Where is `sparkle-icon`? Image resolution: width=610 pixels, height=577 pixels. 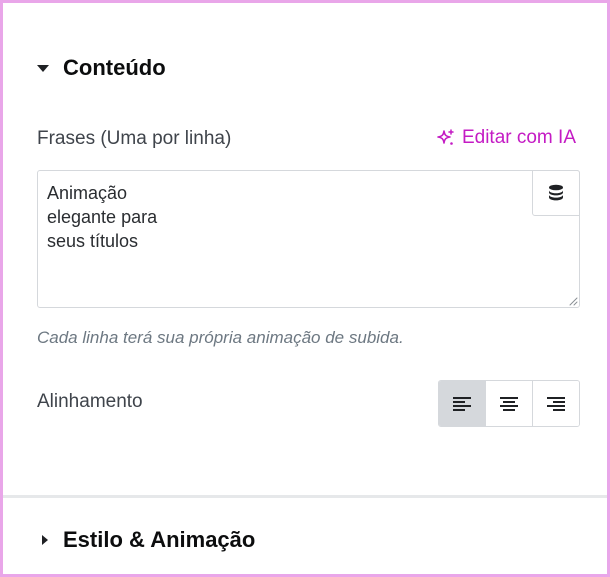 sparkle-icon is located at coordinates (445, 137).